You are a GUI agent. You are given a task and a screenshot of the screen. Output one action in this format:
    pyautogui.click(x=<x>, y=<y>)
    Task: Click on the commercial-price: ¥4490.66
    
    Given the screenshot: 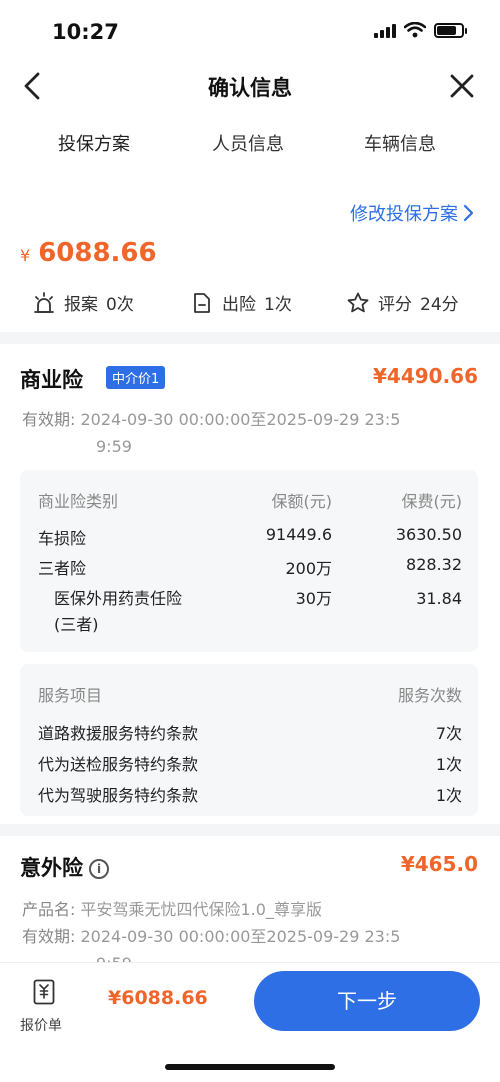 What is the action you would take?
    pyautogui.click(x=425, y=376)
    